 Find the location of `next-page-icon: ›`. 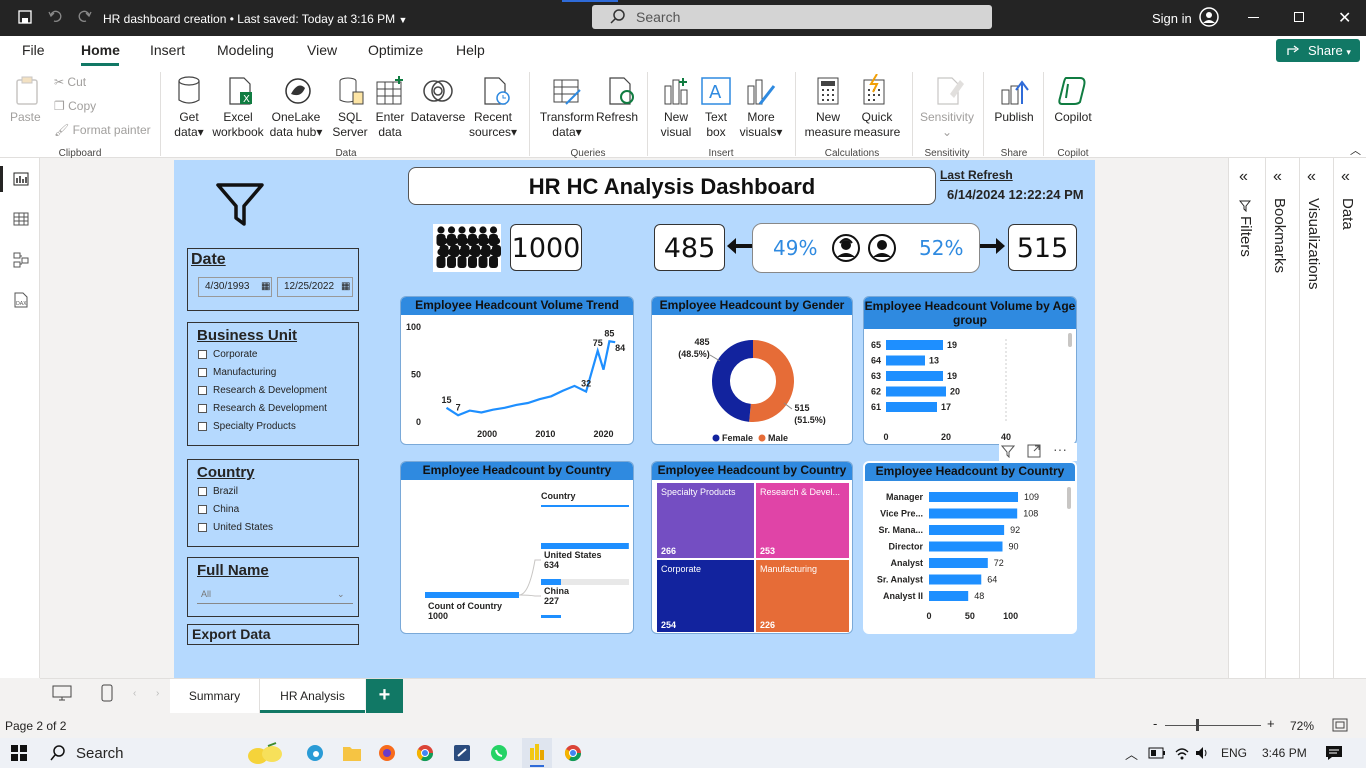

next-page-icon: › is located at coordinates (157, 693).